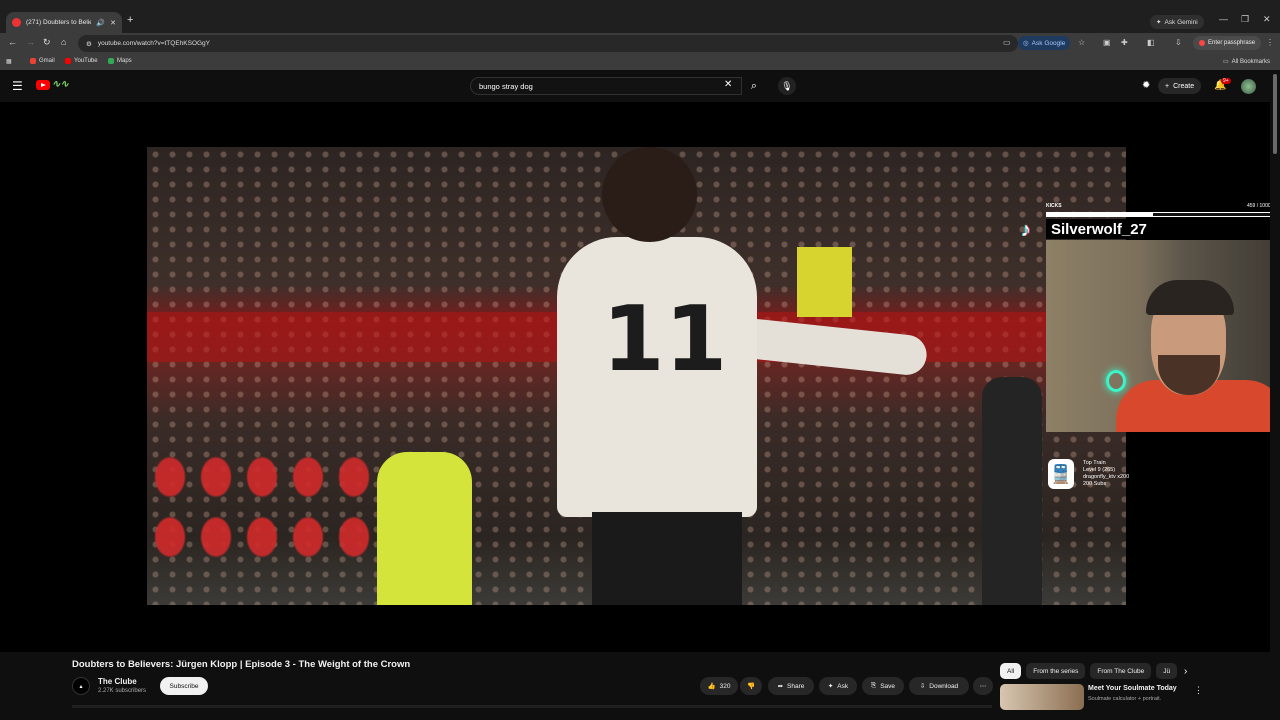 The width and height of the screenshot is (1280, 720). What do you see at coordinates (751, 686) in the screenshot?
I see `dislike-button: 👎` at bounding box center [751, 686].